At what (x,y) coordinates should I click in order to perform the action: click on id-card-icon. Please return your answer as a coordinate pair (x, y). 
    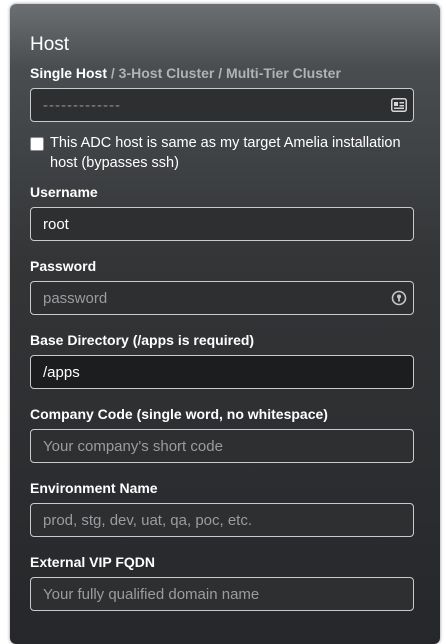
    Looking at the image, I should click on (399, 105).